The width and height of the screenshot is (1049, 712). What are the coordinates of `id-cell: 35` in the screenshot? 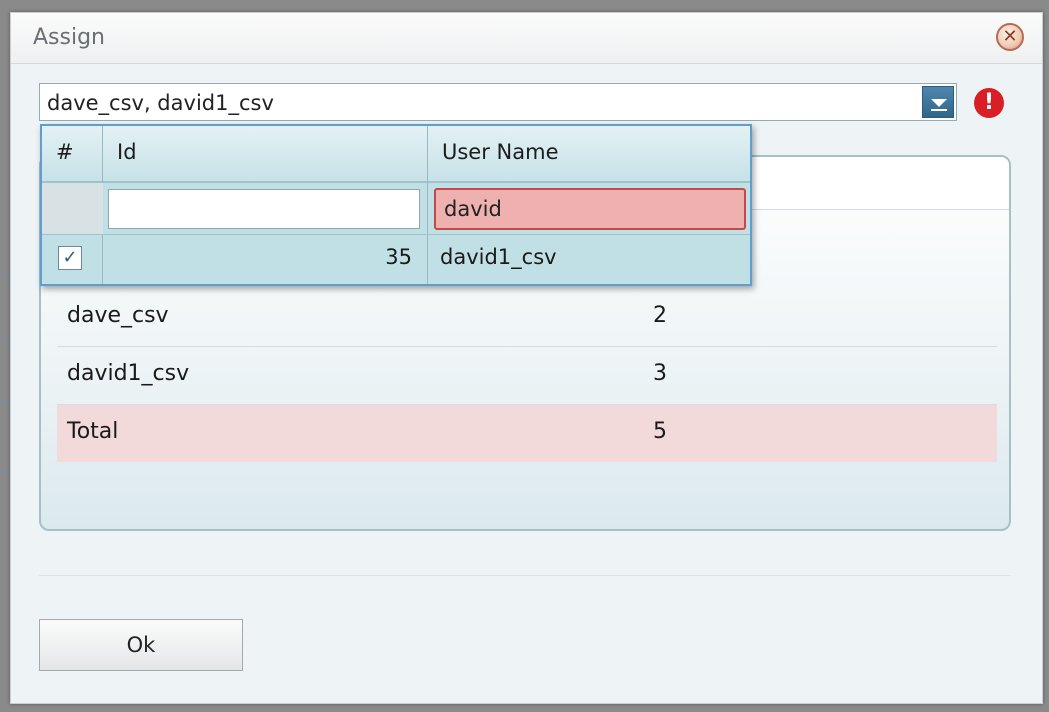 It's located at (398, 257).